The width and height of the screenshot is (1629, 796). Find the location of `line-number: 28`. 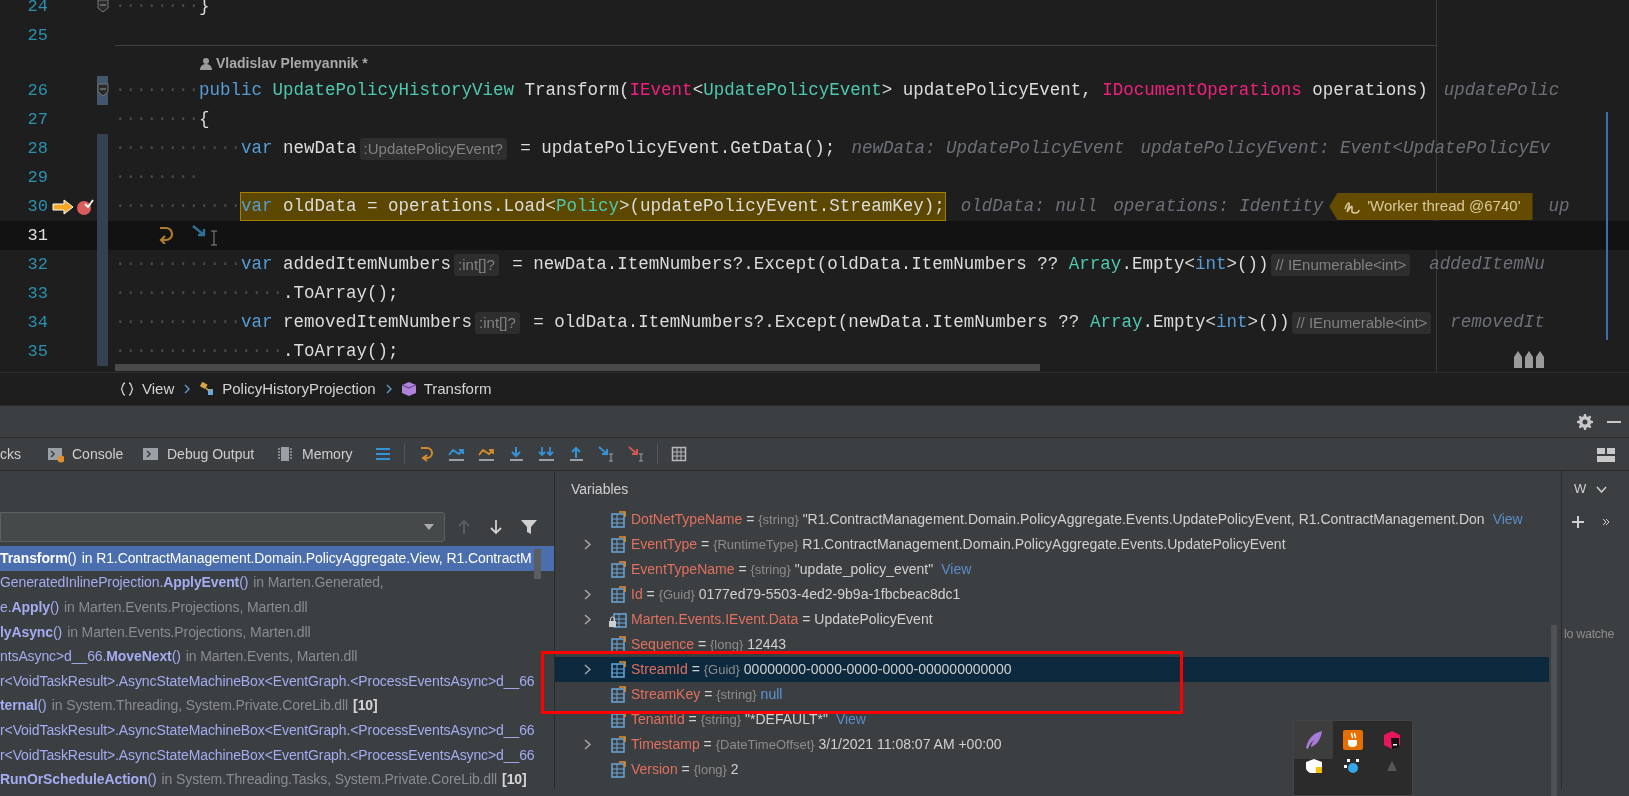

line-number: 28 is located at coordinates (37, 148).